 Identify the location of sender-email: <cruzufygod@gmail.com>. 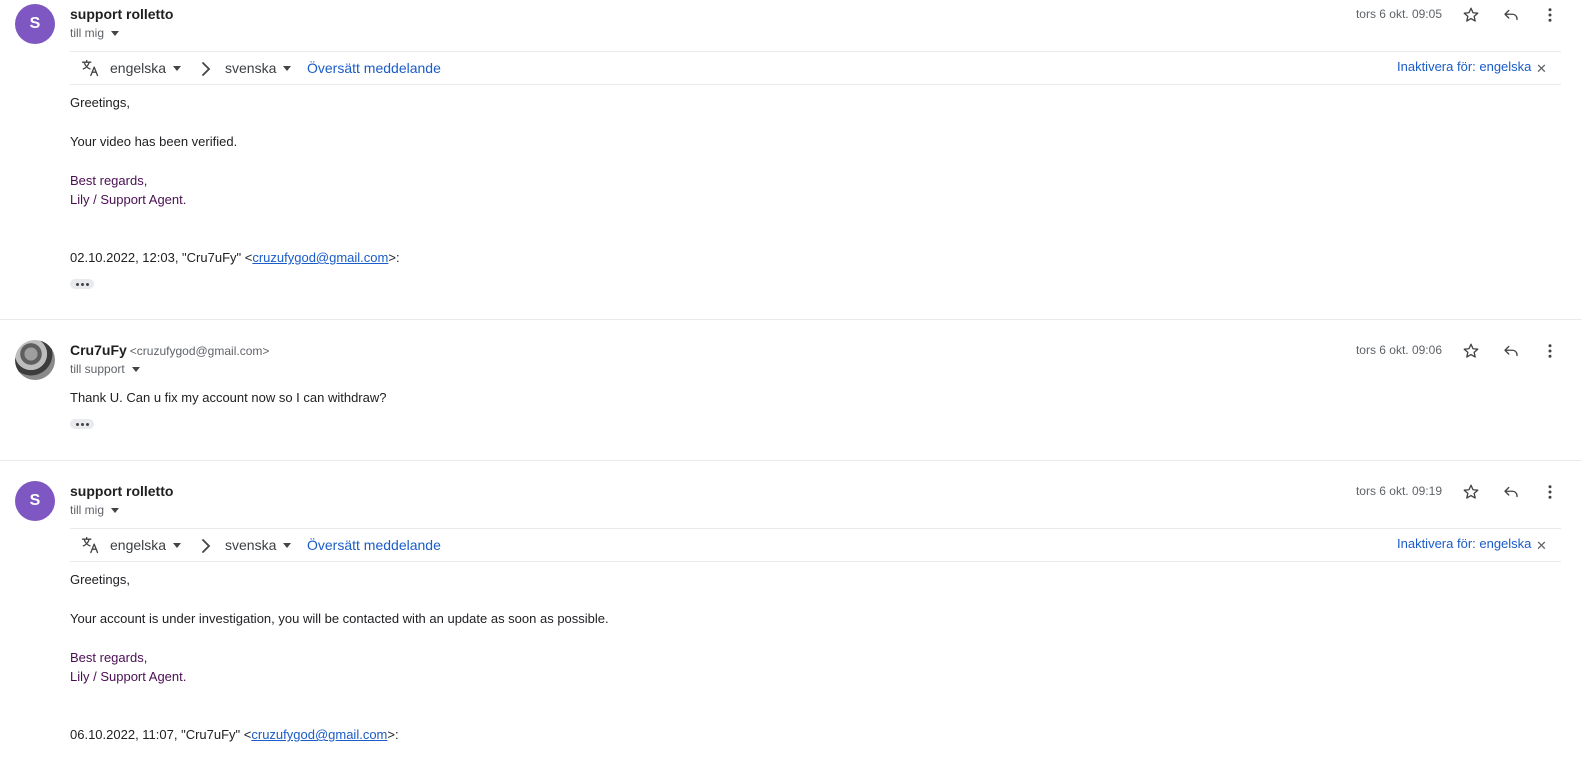
(199, 351).